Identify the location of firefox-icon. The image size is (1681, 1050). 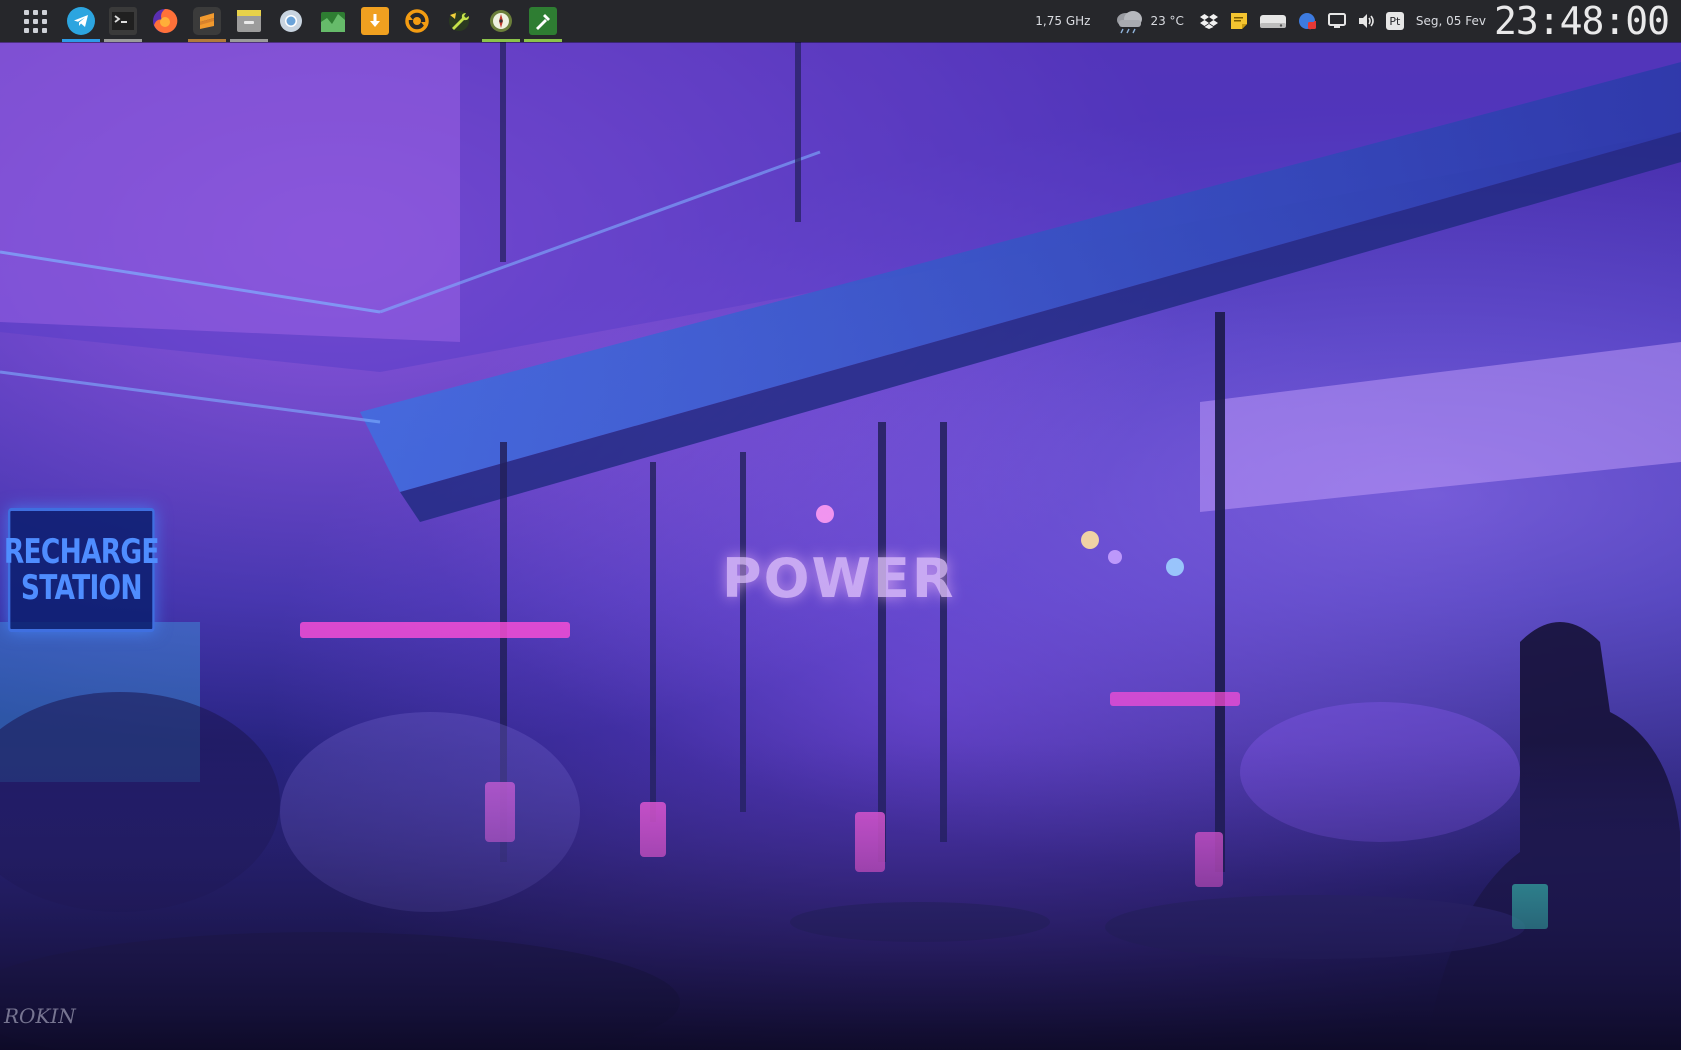
(165, 21).